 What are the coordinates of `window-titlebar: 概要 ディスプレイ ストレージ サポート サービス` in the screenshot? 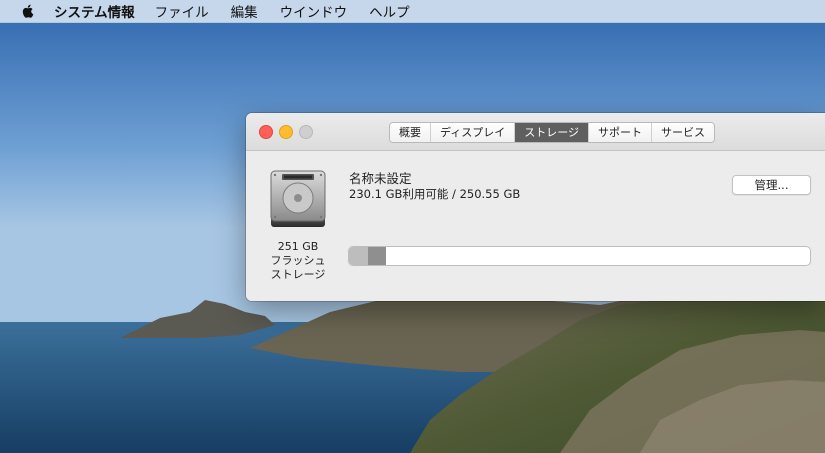 It's located at (535, 132).